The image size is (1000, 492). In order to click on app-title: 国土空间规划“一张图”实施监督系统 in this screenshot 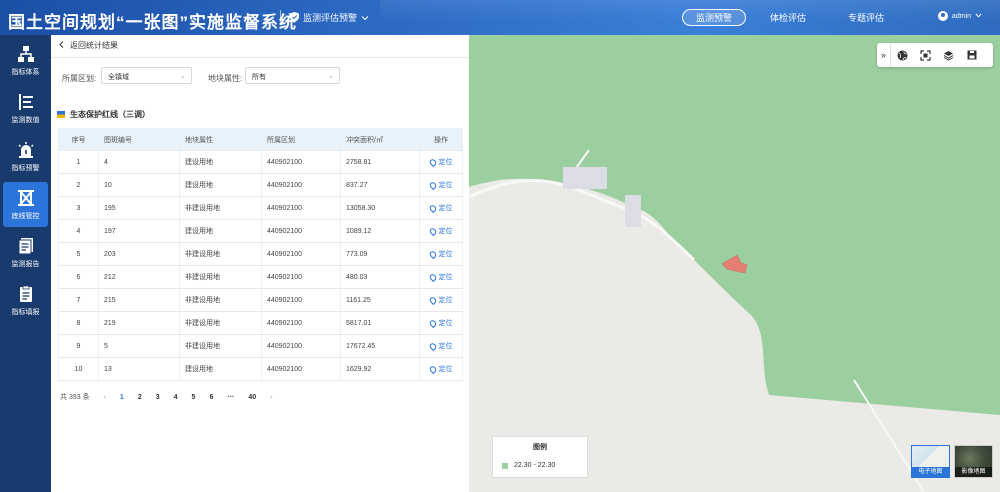, I will do `click(152, 22)`.